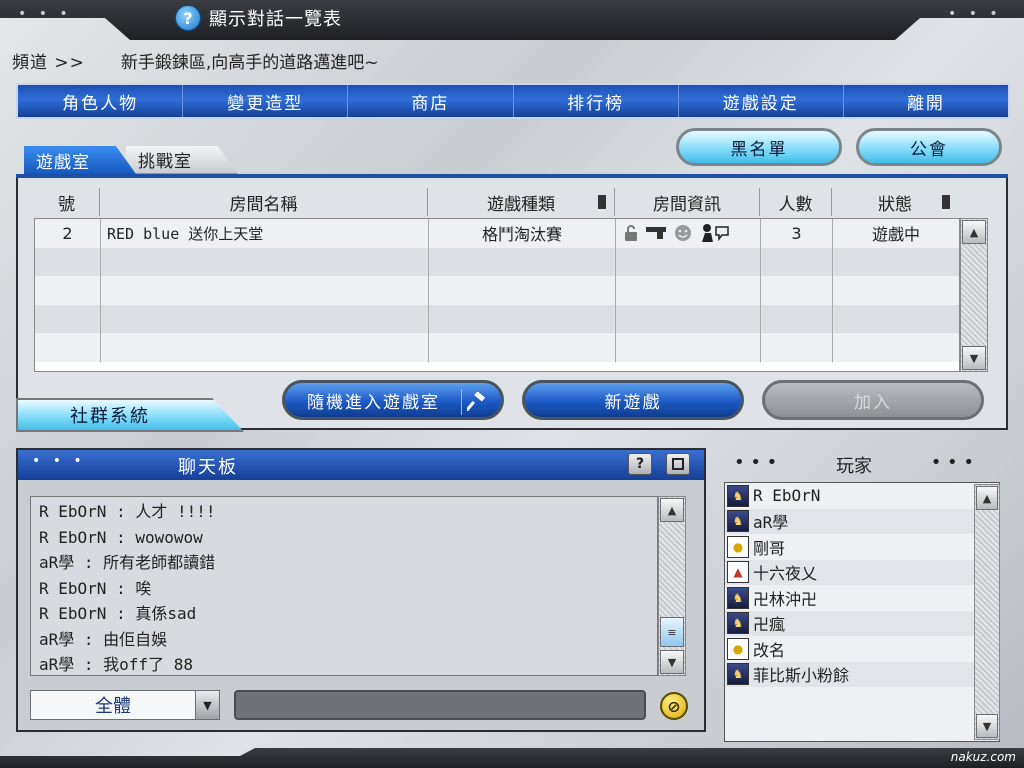  Describe the element at coordinates (738, 572) in the screenshot. I see `avatar: ▲` at that location.